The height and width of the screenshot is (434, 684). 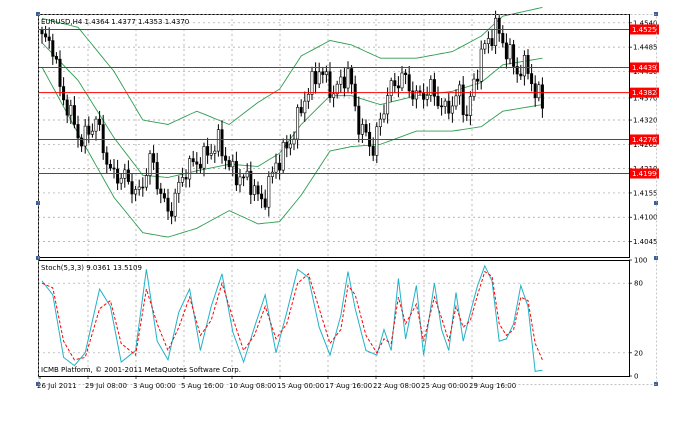 What do you see at coordinates (645, 242) in the screenshot?
I see `price-tick-label: 1.4045` at bounding box center [645, 242].